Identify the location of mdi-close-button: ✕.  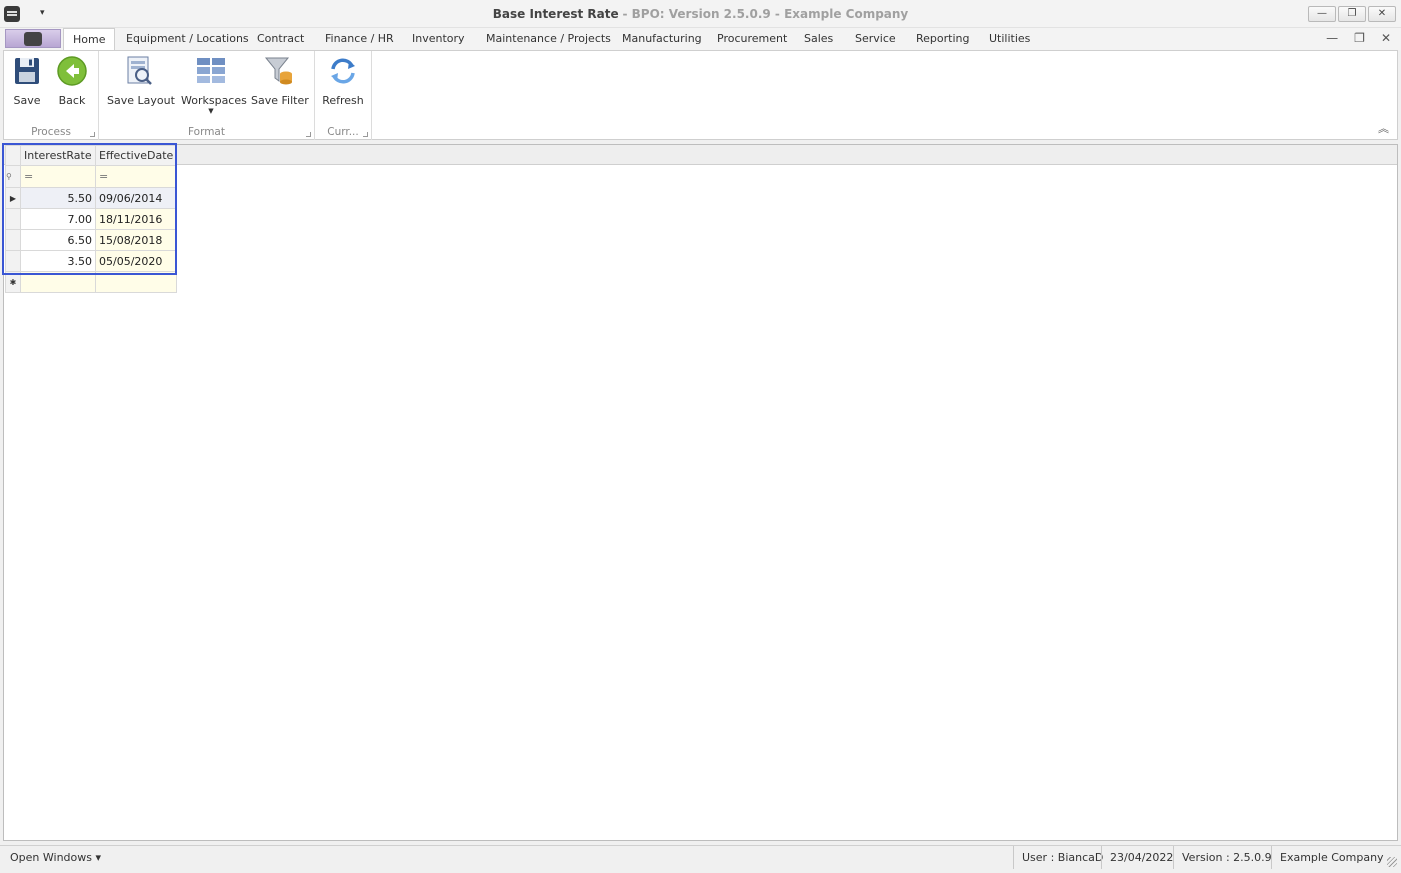
(1386, 38).